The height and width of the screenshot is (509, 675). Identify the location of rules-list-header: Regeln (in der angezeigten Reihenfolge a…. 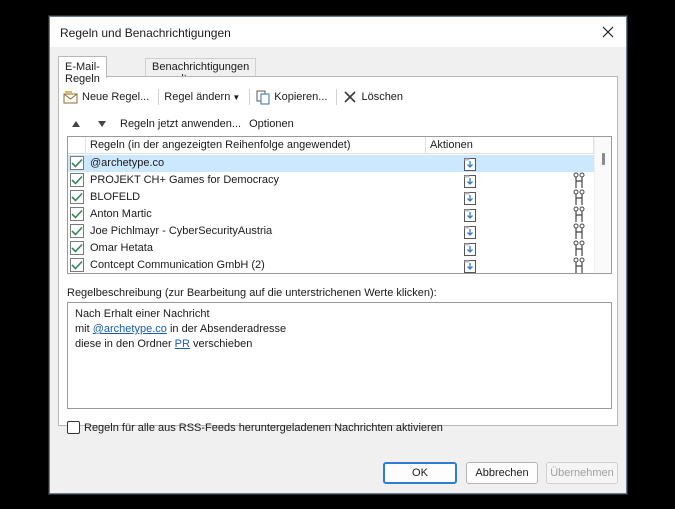
(339, 145).